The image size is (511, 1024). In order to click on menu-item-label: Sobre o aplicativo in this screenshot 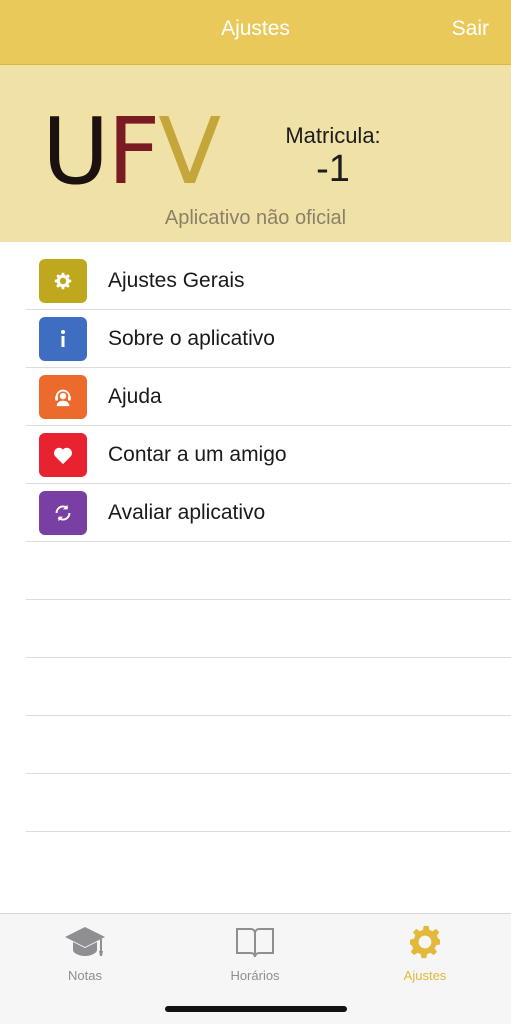, I will do `click(191, 338)`.